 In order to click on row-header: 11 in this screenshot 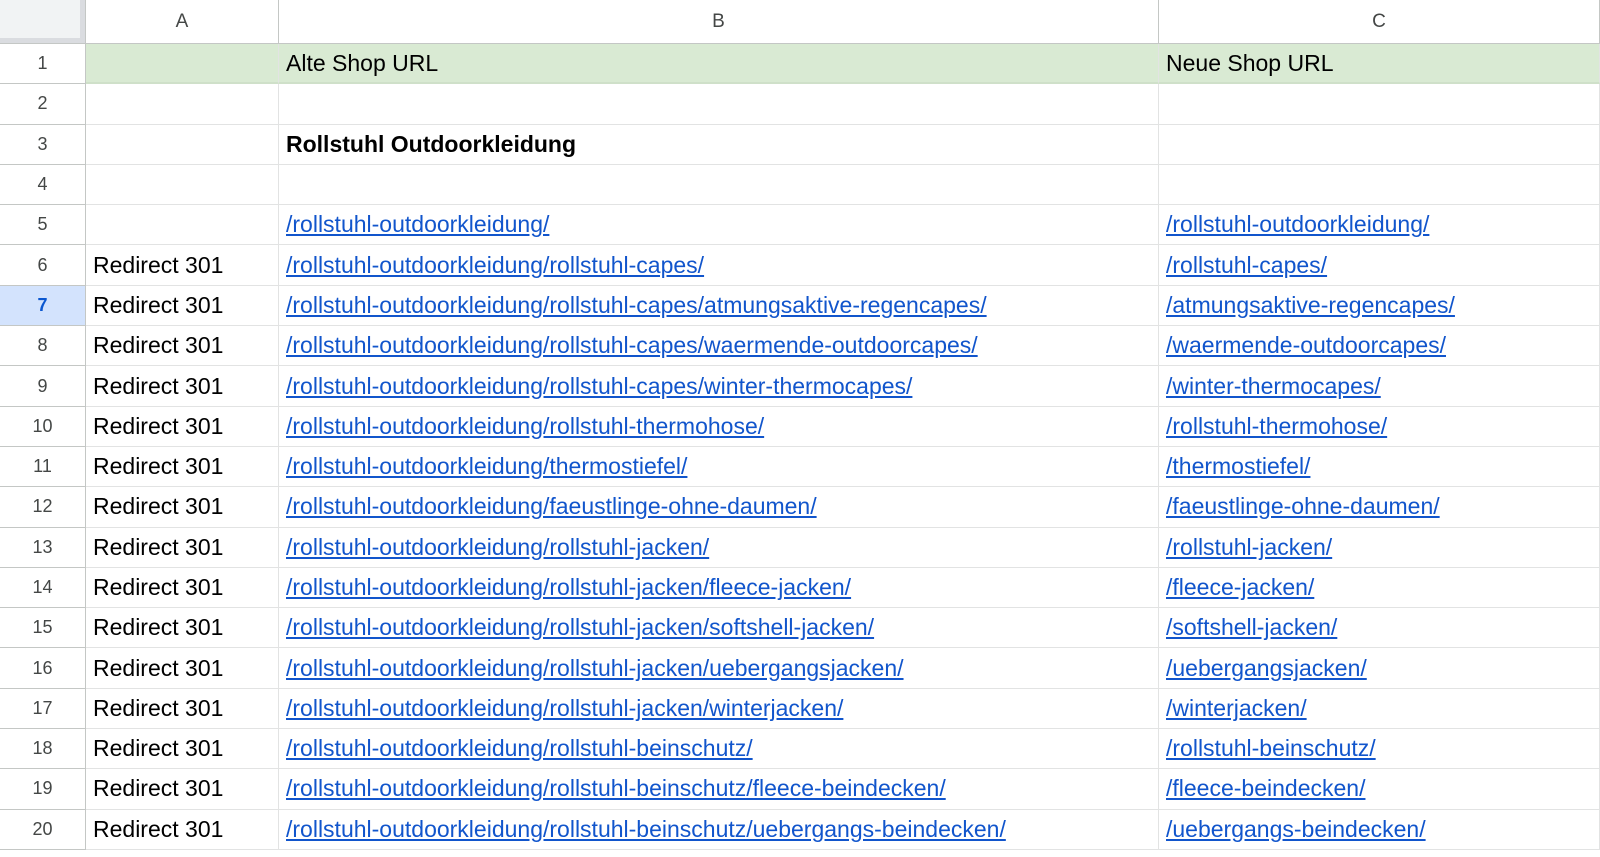, I will do `click(43, 467)`.